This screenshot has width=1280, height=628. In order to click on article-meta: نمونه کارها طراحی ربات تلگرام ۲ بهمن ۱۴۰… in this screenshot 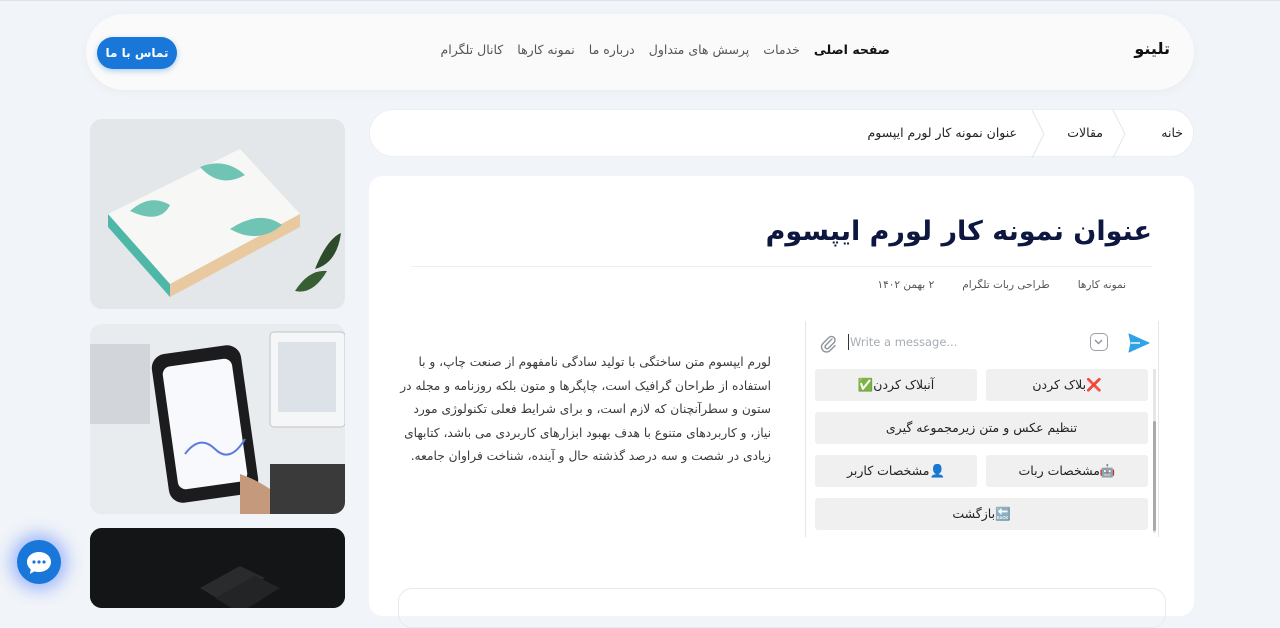, I will do `click(1001, 285)`.